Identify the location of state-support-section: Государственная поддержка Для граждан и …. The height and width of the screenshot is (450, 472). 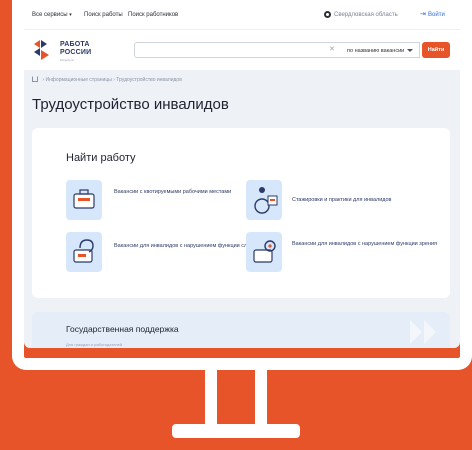
(241, 330).